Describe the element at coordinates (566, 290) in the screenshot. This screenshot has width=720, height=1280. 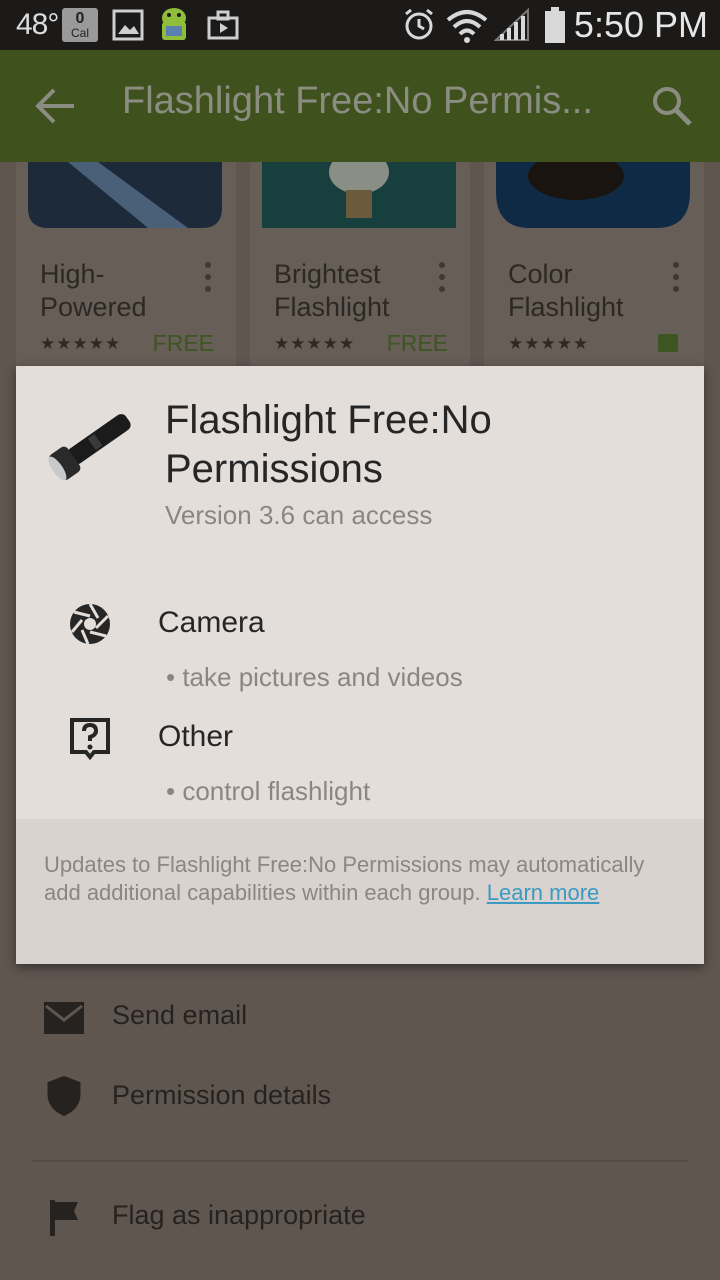
I see `card-title: Color Flashlight` at that location.